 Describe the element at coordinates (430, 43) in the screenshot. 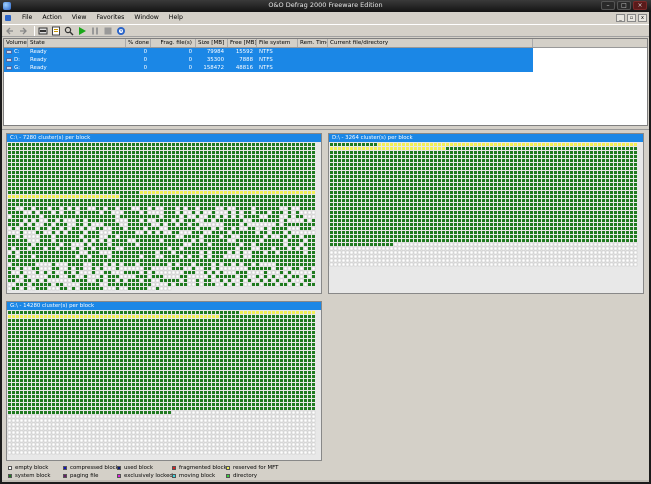

I see `column-current-file: Current file/directory` at that location.